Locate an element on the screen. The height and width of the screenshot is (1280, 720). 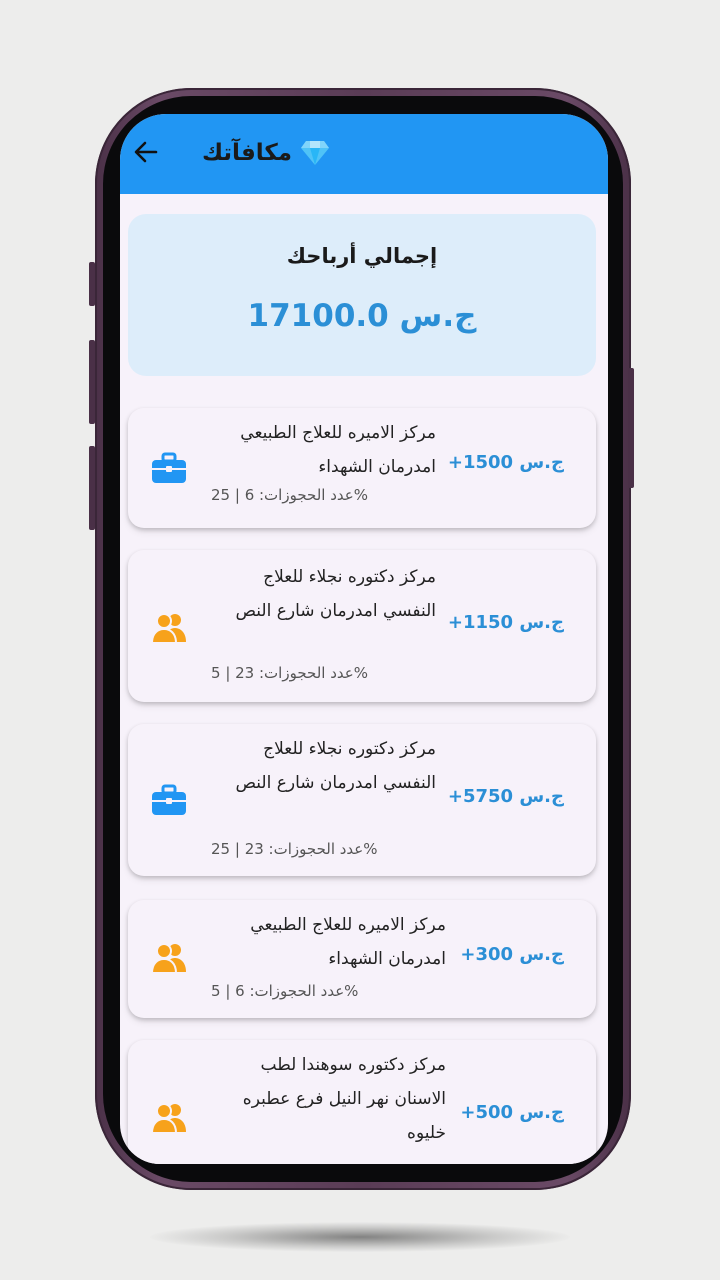
app-bar: مكافآتك is located at coordinates (364, 154).